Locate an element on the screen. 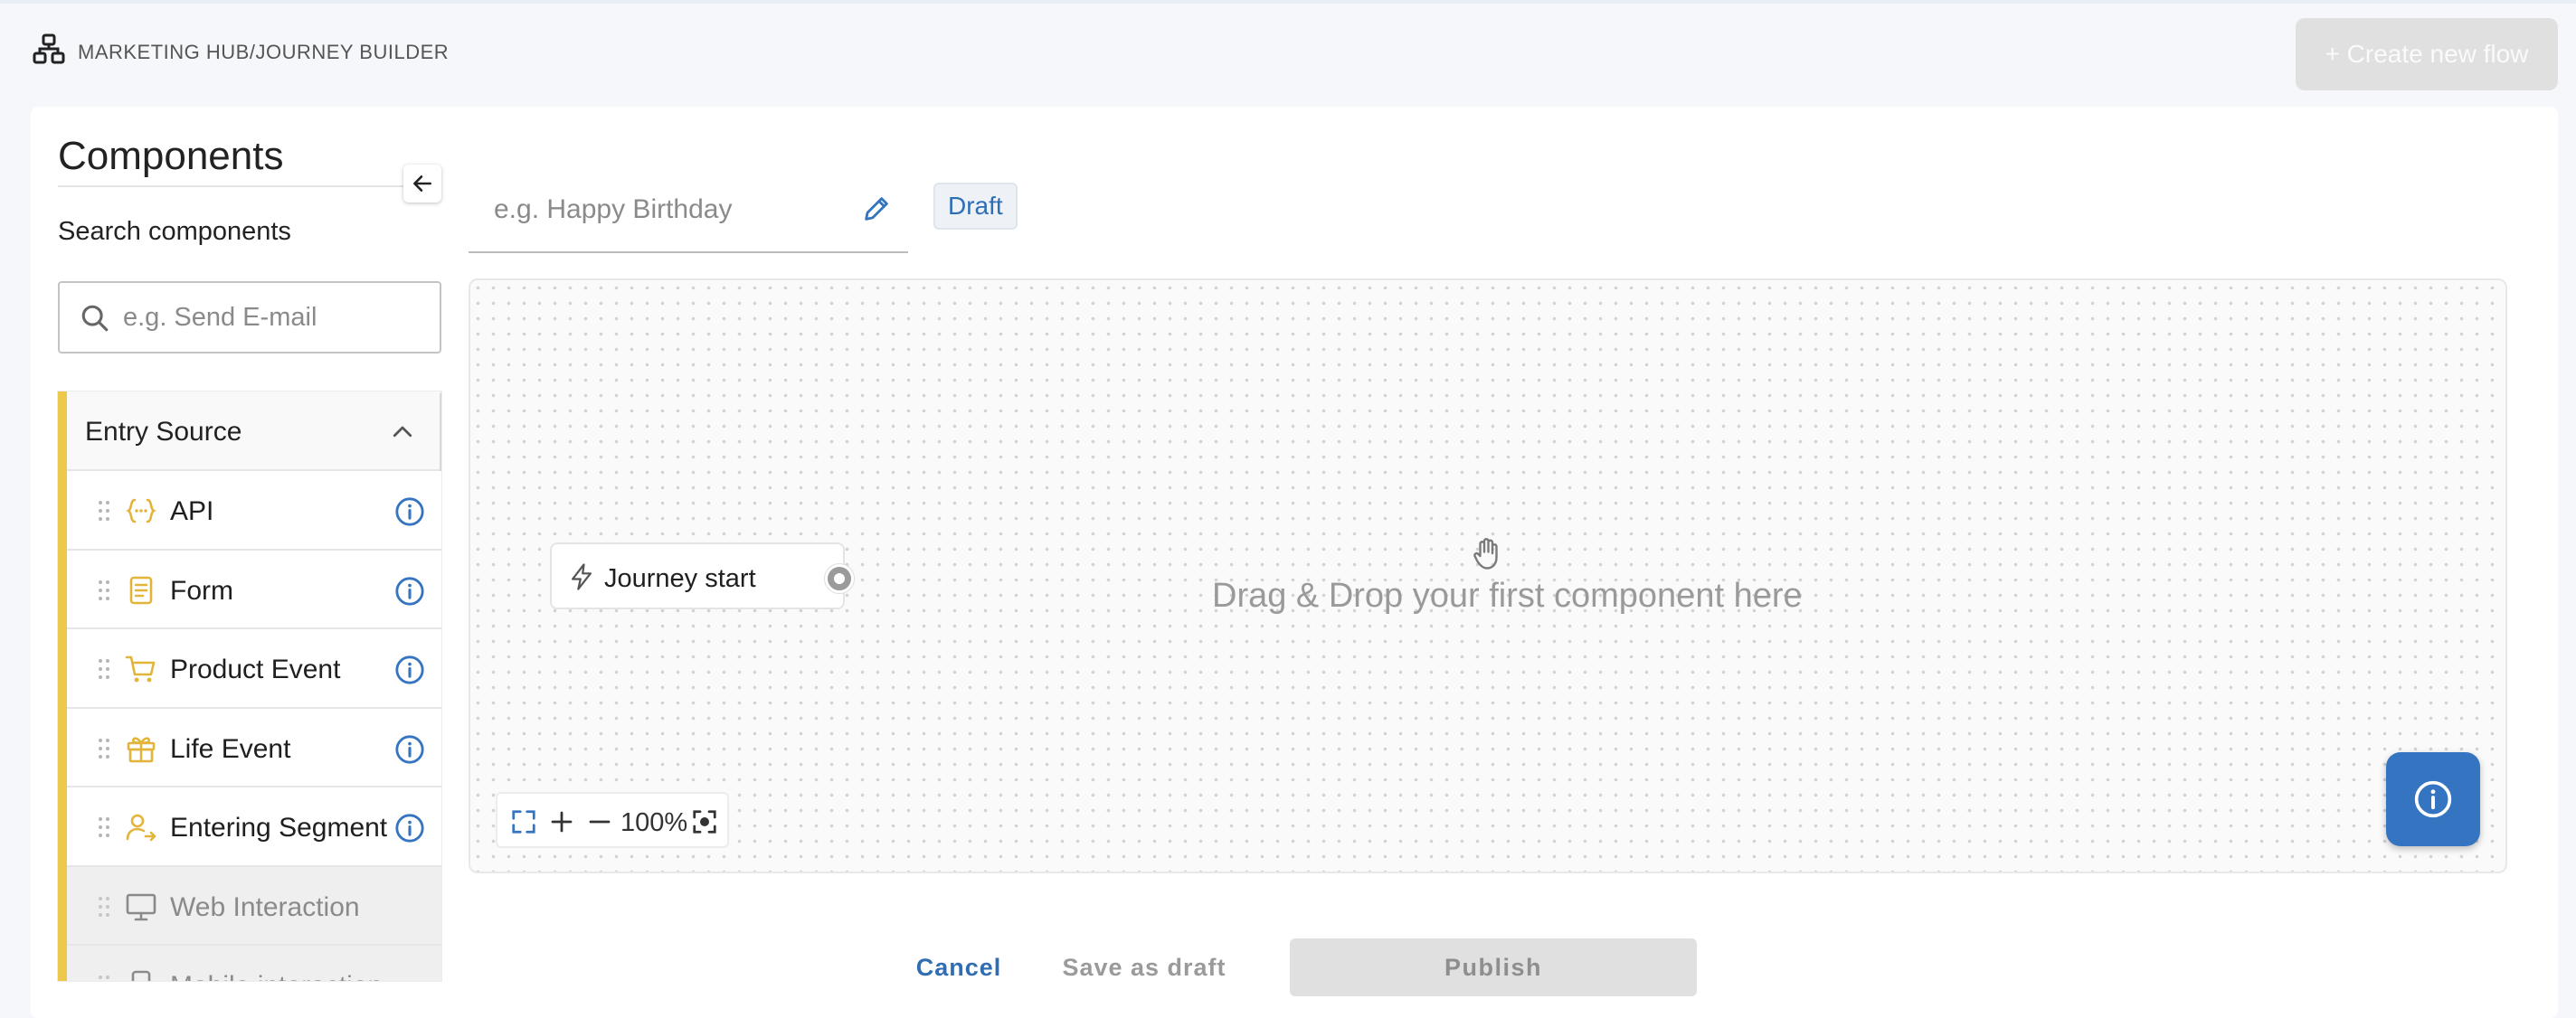  entry-source-label: Entry Source is located at coordinates (164, 432).